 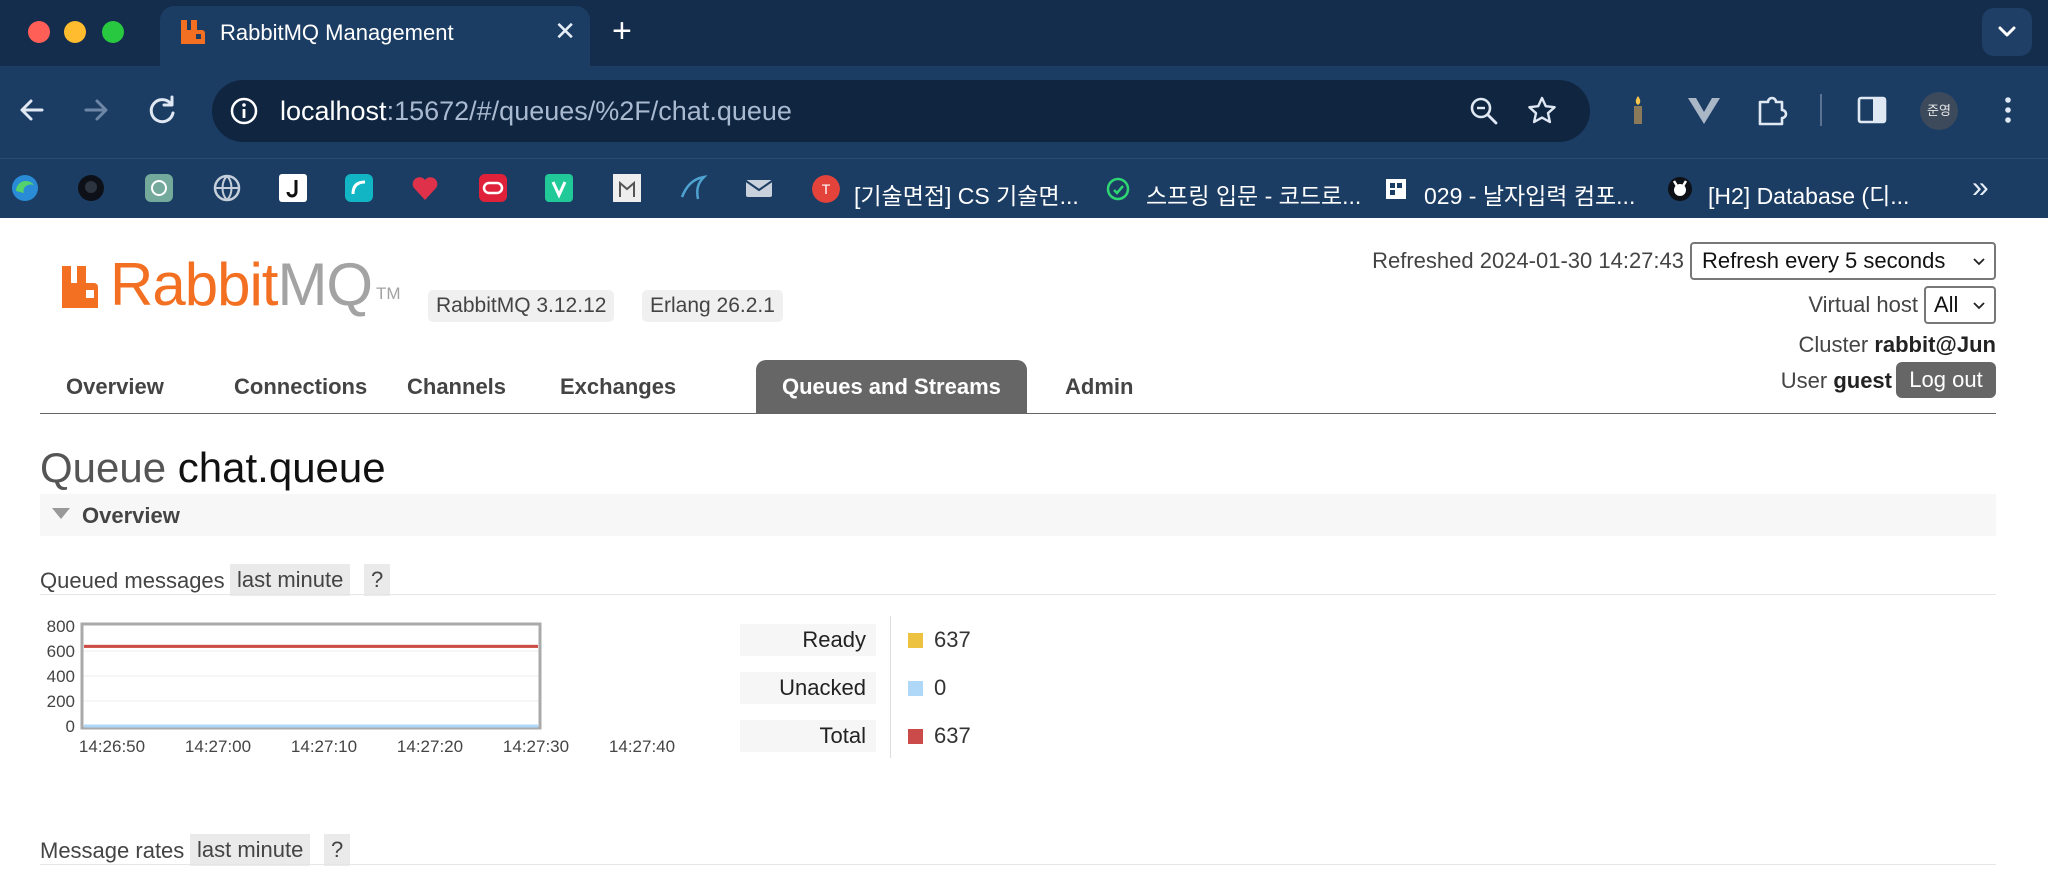 I want to click on collapse-triangle-icon, so click(x=61, y=513).